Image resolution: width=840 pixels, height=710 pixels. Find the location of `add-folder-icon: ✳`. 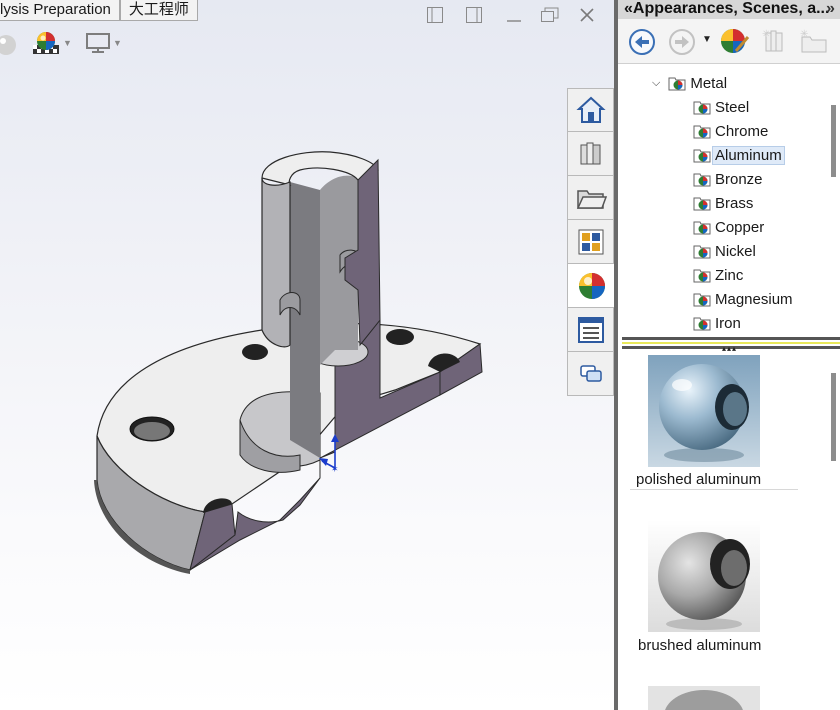

add-folder-icon: ✳ is located at coordinates (814, 41).